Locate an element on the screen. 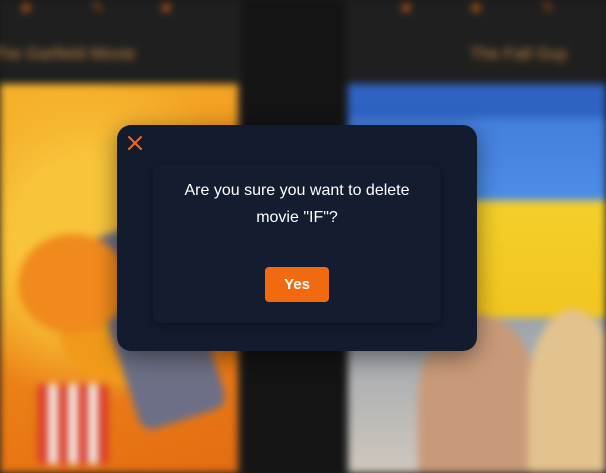 The width and height of the screenshot is (606, 473). poster-actress is located at coordinates (567, 391).